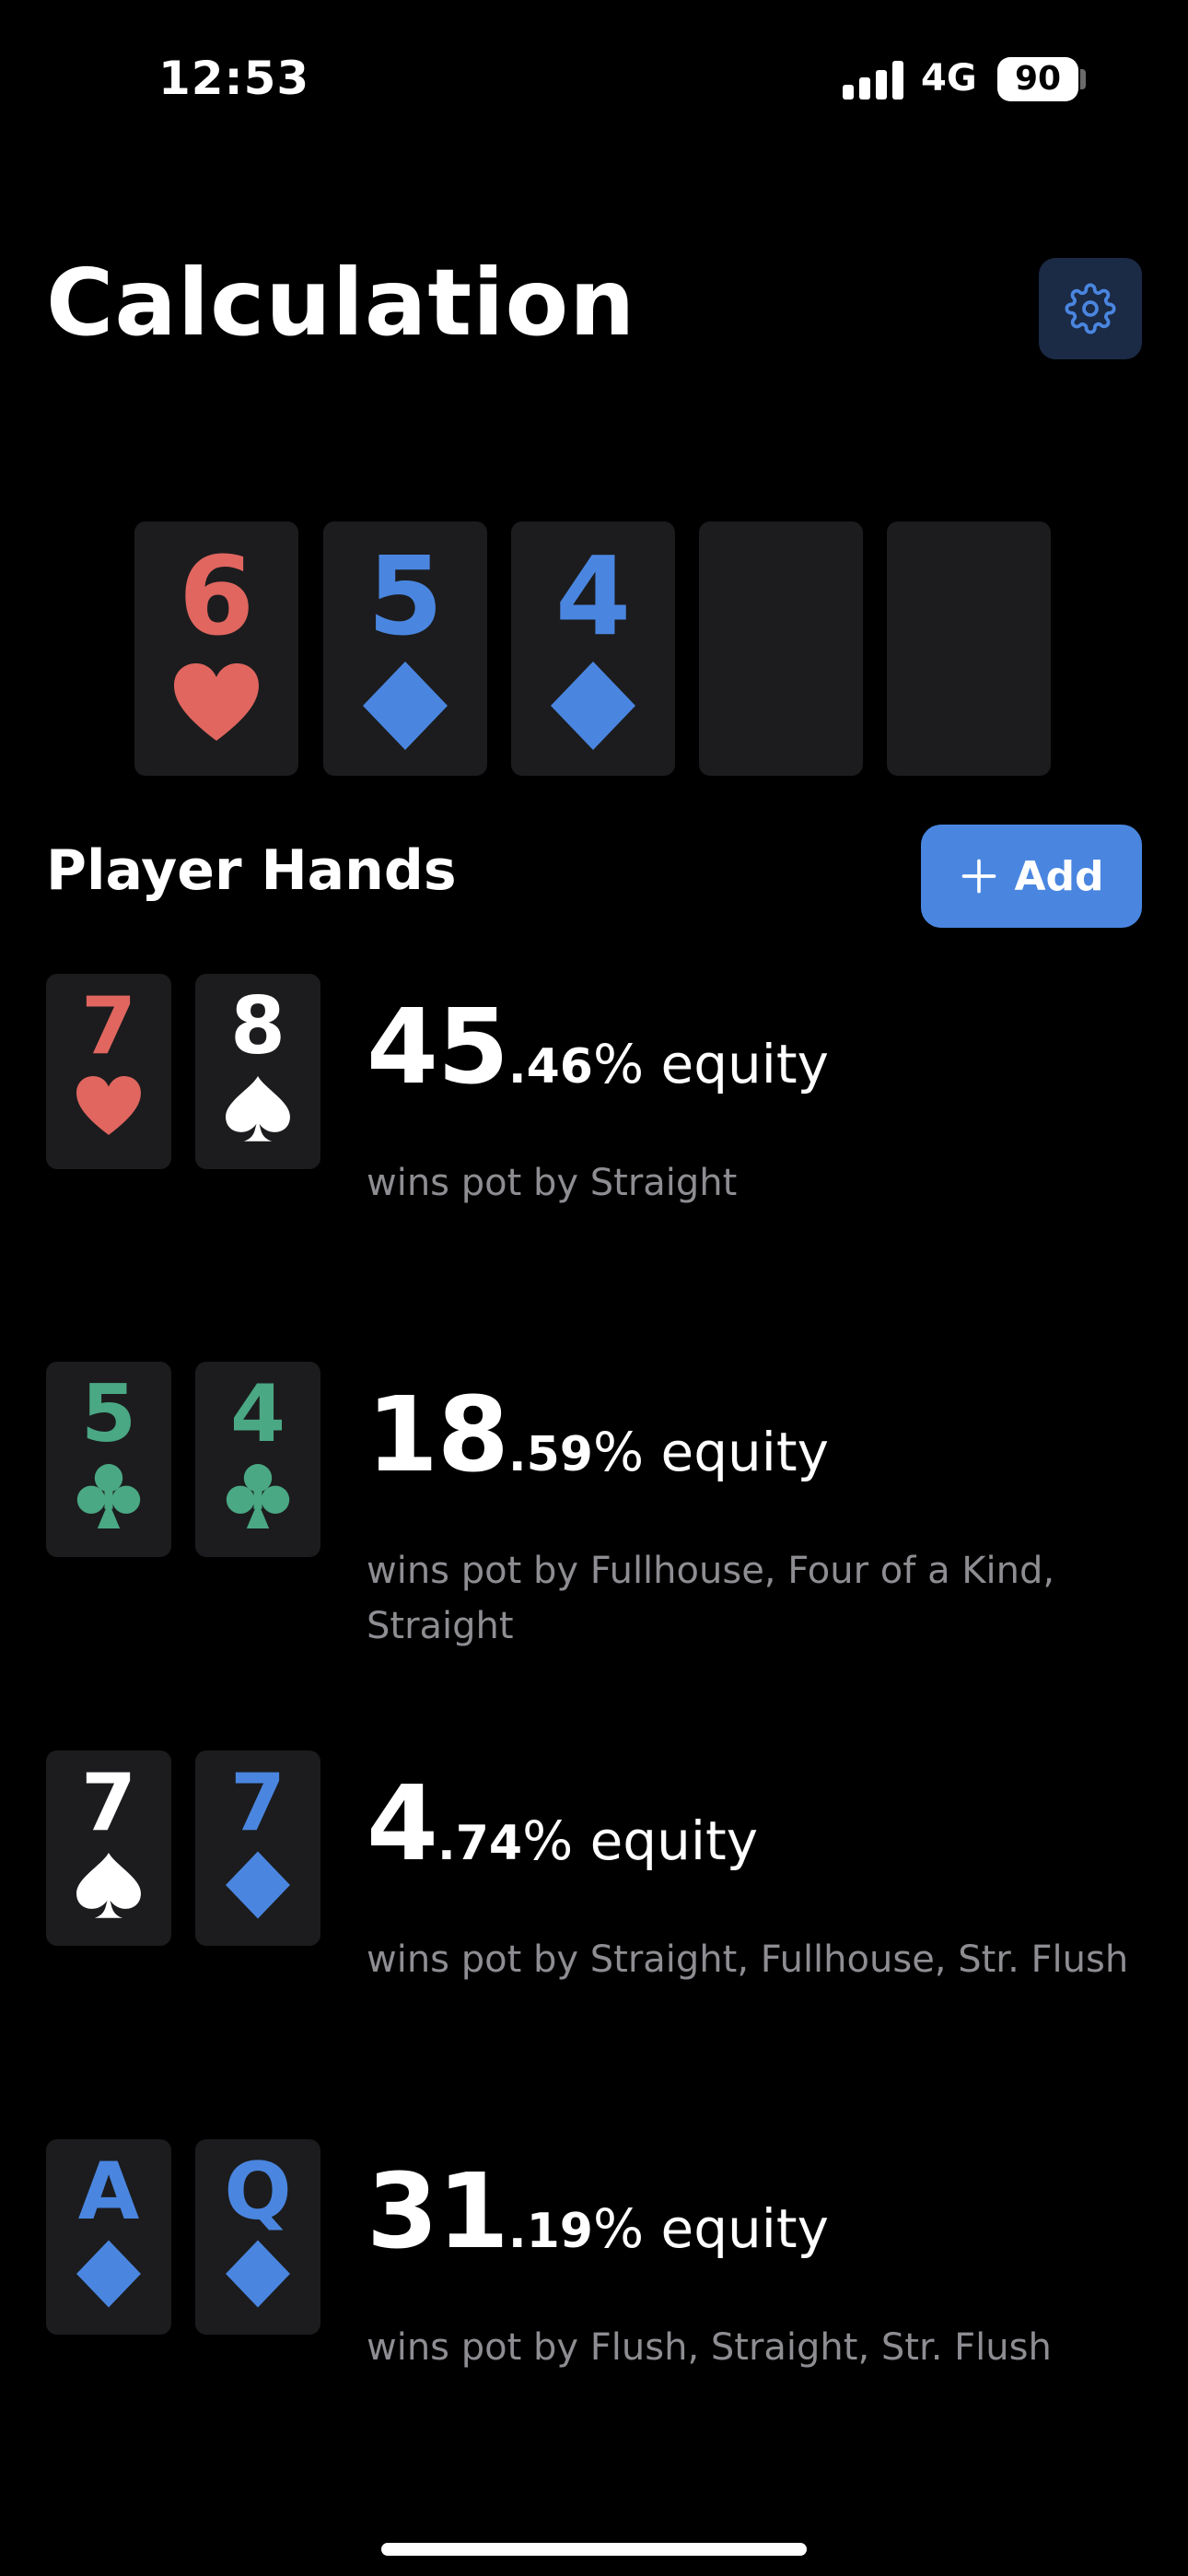 Image resolution: width=1188 pixels, height=2576 pixels. I want to click on hole-card: Q, so click(257, 2237).